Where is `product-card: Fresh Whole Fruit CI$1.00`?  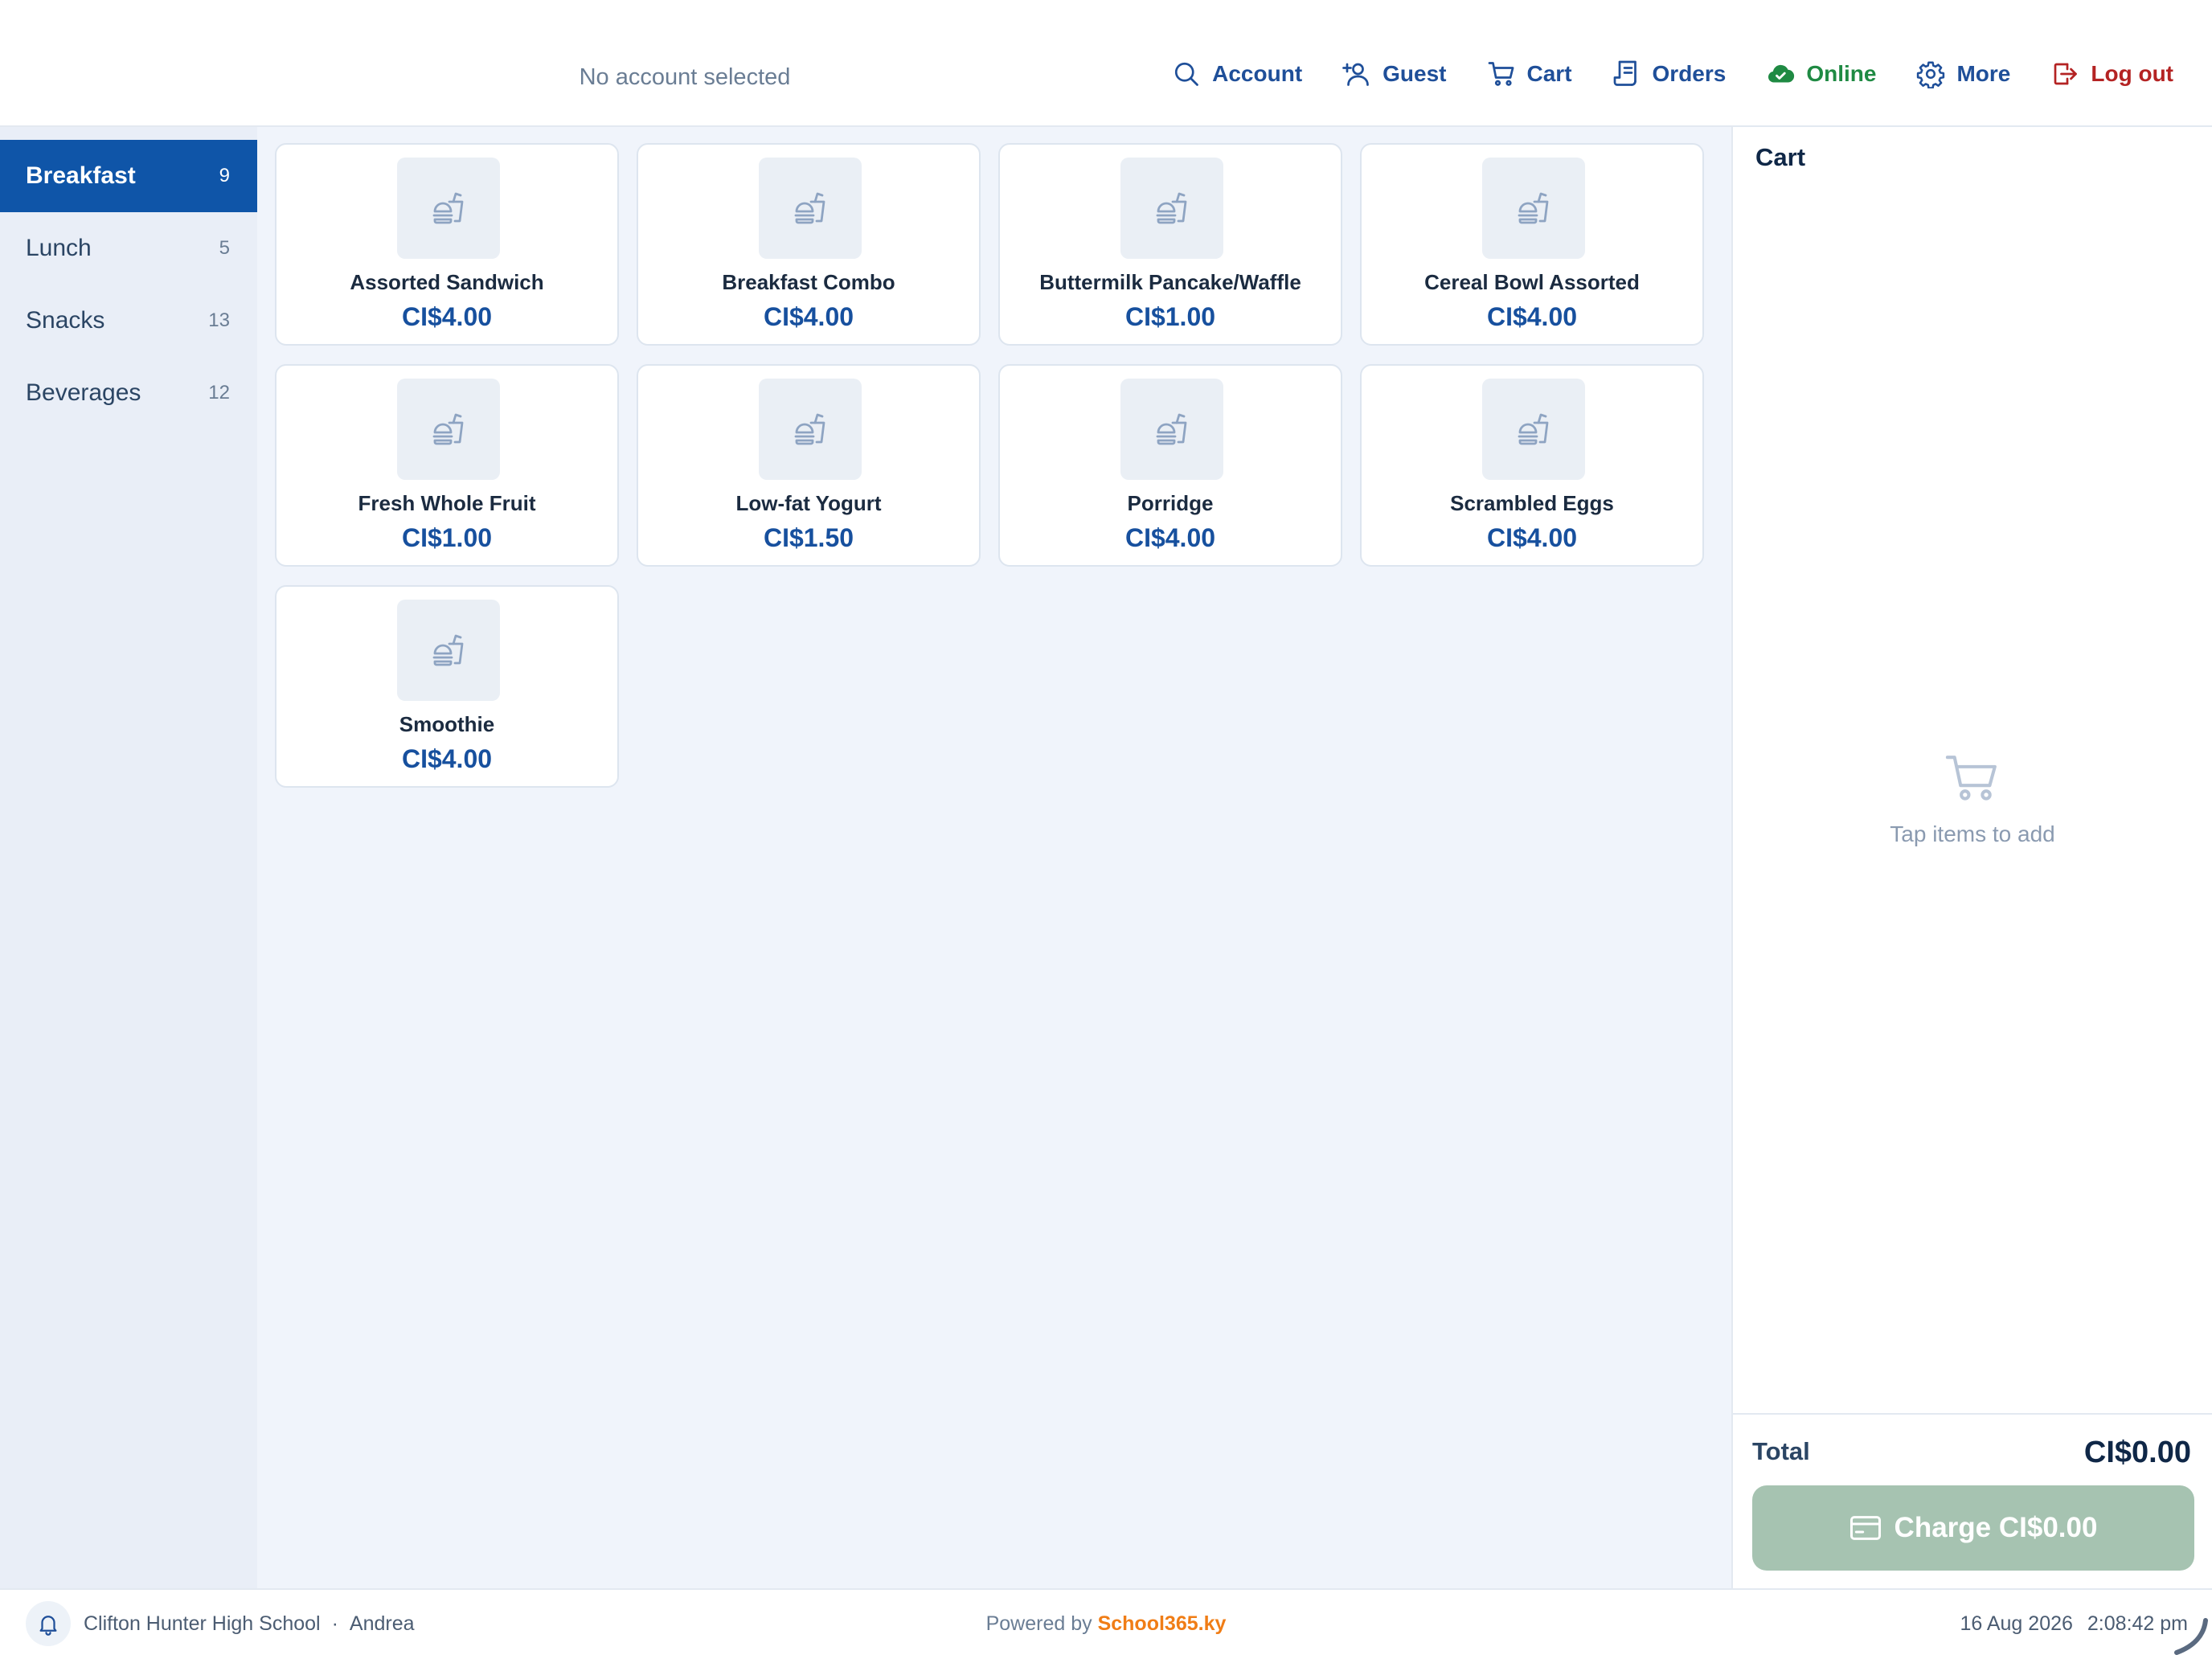 product-card: Fresh Whole Fruit CI$1.00 is located at coordinates (447, 465).